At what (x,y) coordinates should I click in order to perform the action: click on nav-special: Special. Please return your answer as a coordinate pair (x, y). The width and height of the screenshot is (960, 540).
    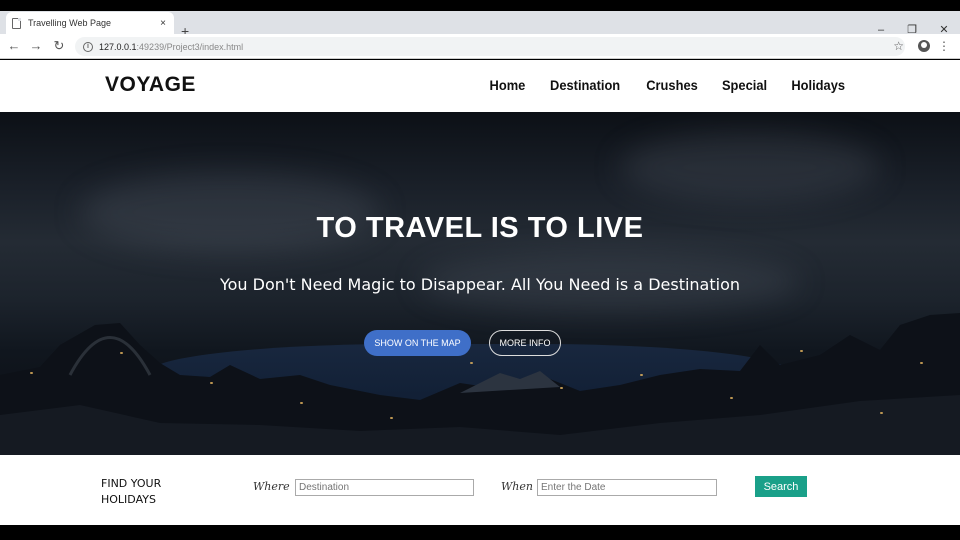
    Looking at the image, I should click on (744, 85).